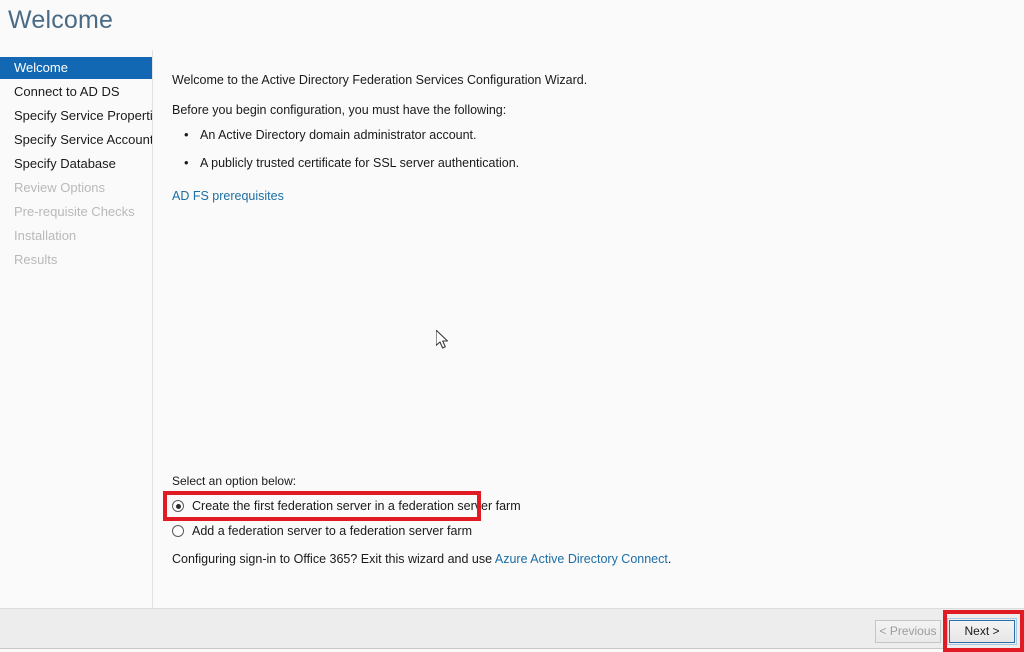 This screenshot has width=1024, height=652. Describe the element at coordinates (512, 25) in the screenshot. I see `page-header: Welcome` at that location.